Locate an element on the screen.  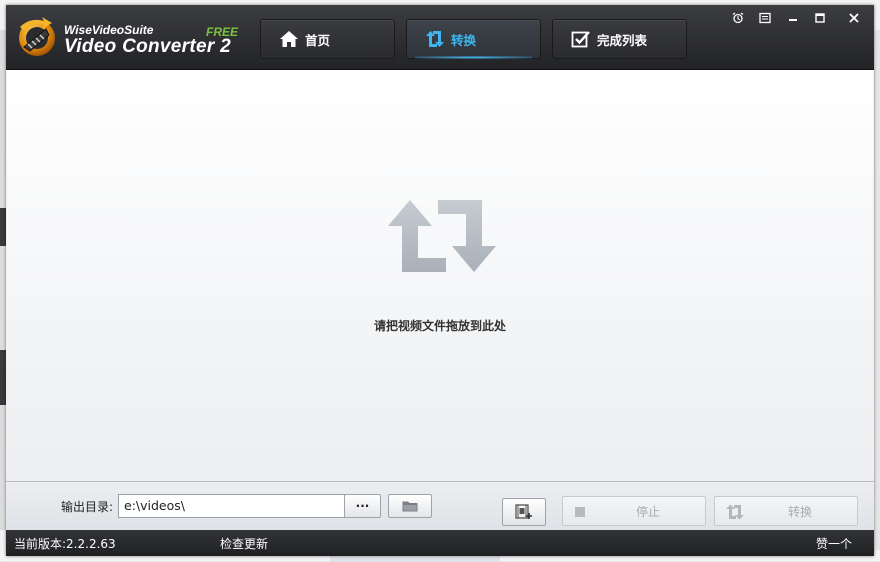
like-link: 赞一个 is located at coordinates (834, 543).